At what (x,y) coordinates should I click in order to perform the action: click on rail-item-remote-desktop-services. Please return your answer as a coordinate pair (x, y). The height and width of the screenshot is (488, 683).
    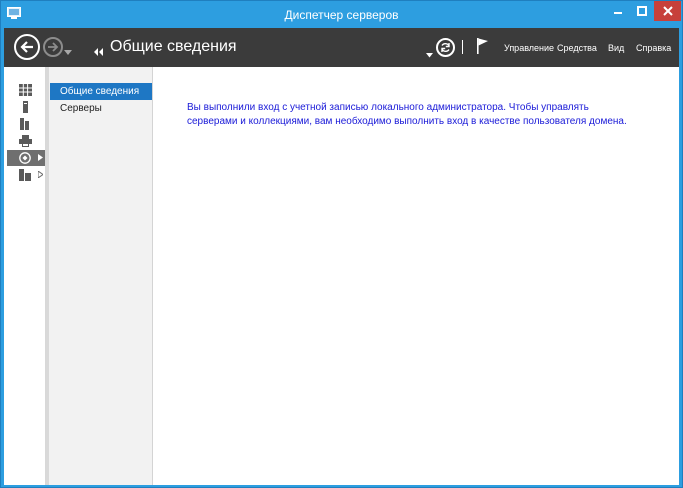
    Looking at the image, I should click on (26, 158).